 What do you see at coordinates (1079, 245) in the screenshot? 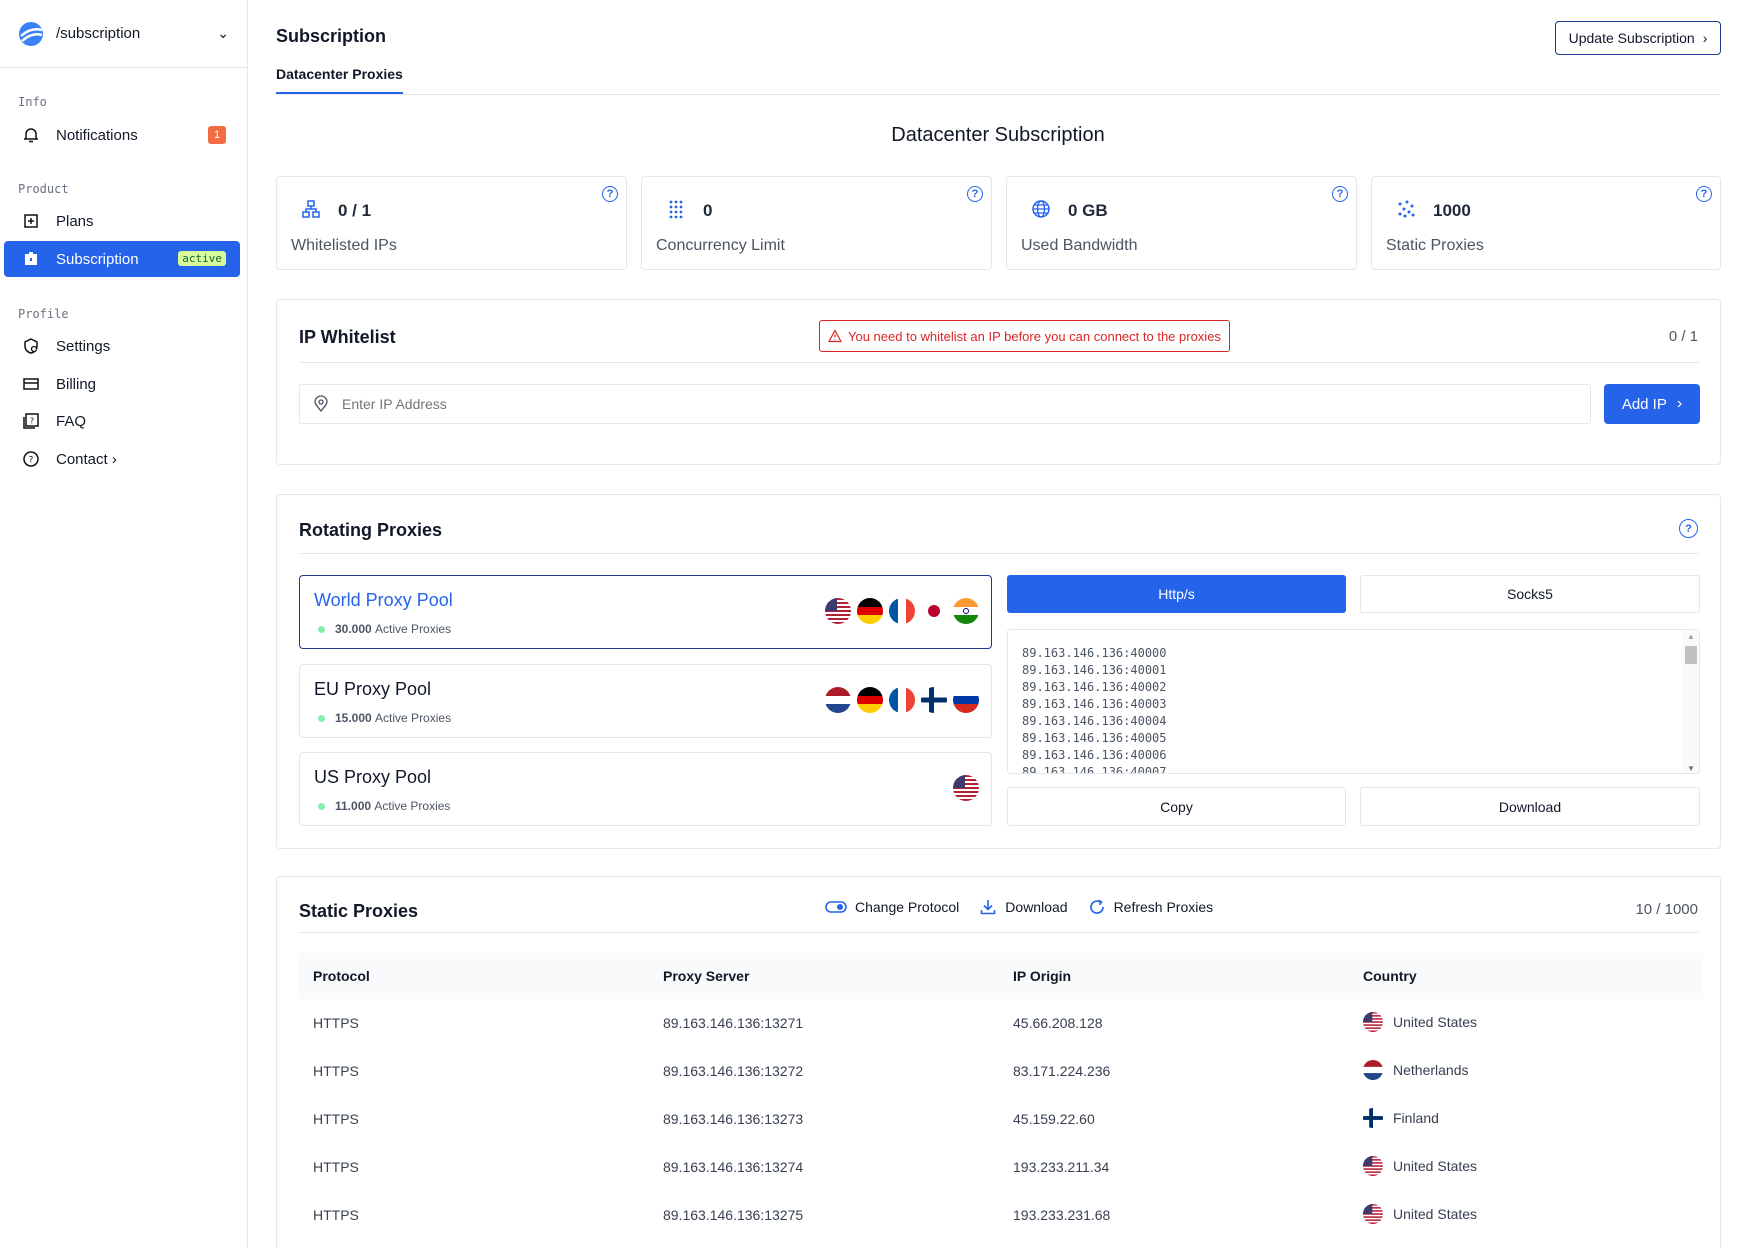
I see `stat-label: Used Bandwidth` at bounding box center [1079, 245].